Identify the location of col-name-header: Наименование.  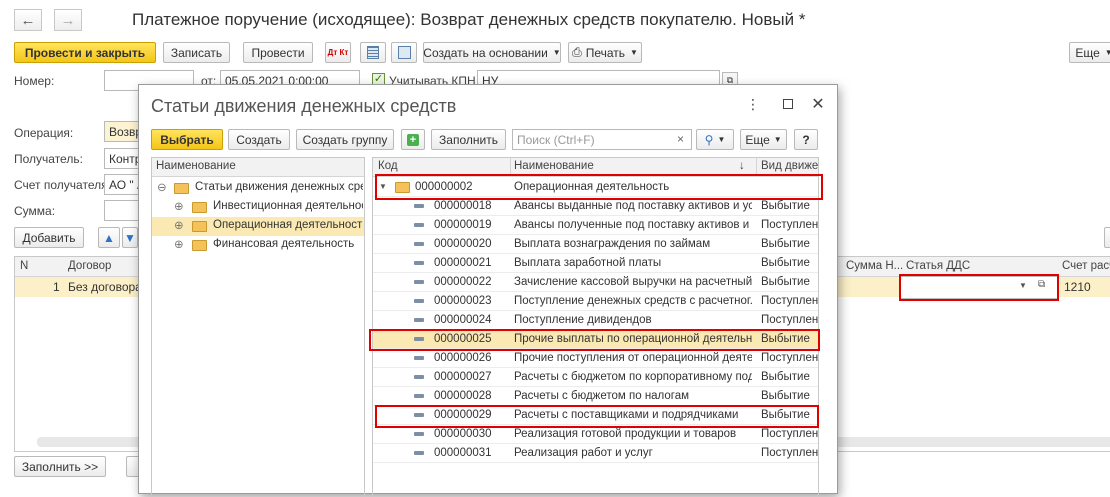
(554, 166).